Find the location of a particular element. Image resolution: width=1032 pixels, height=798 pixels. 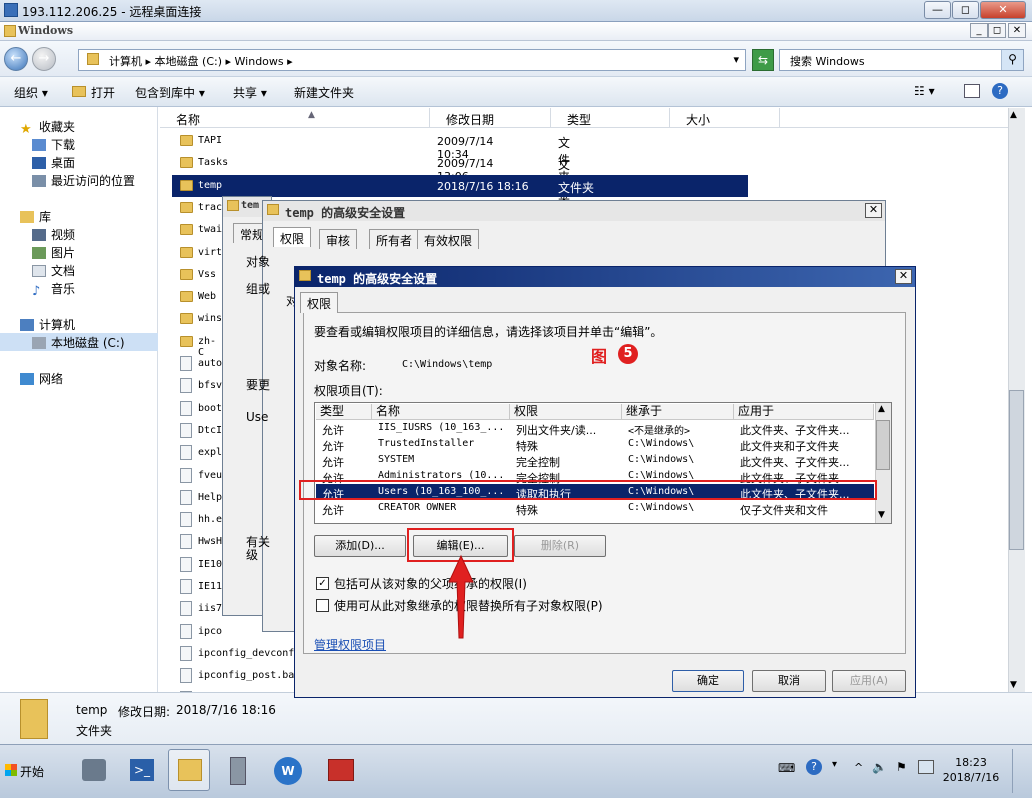

powershell-icon: >_ is located at coordinates (141, 770).